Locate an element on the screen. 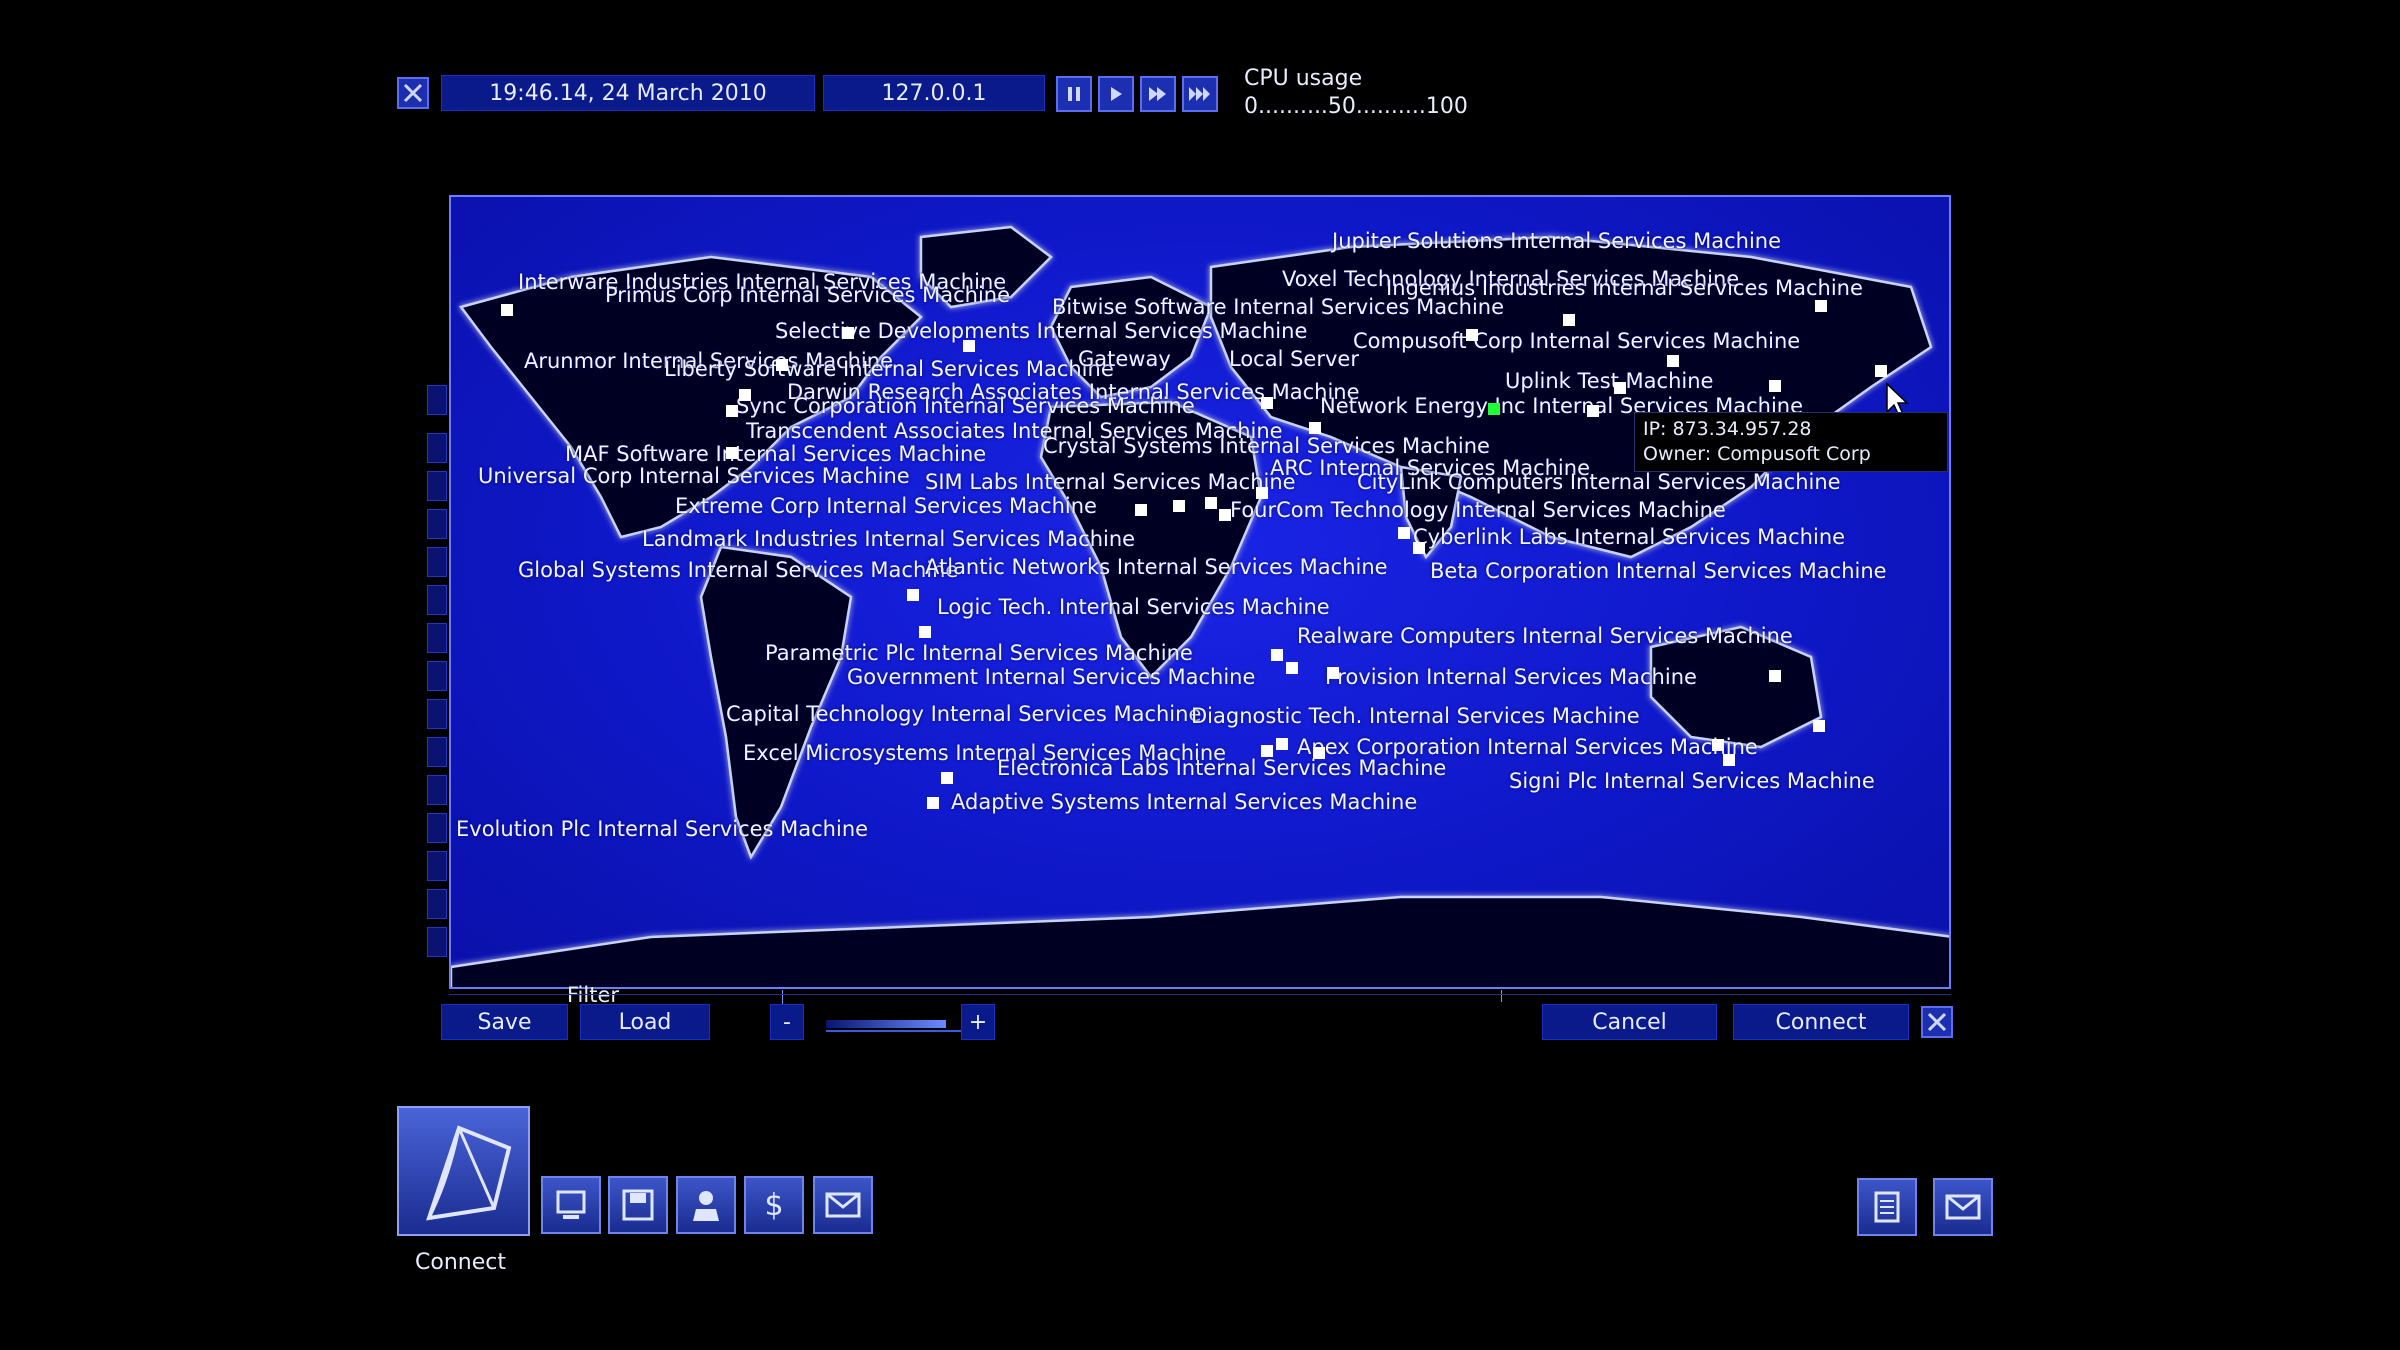  zoom-slider is located at coordinates (894, 1022).